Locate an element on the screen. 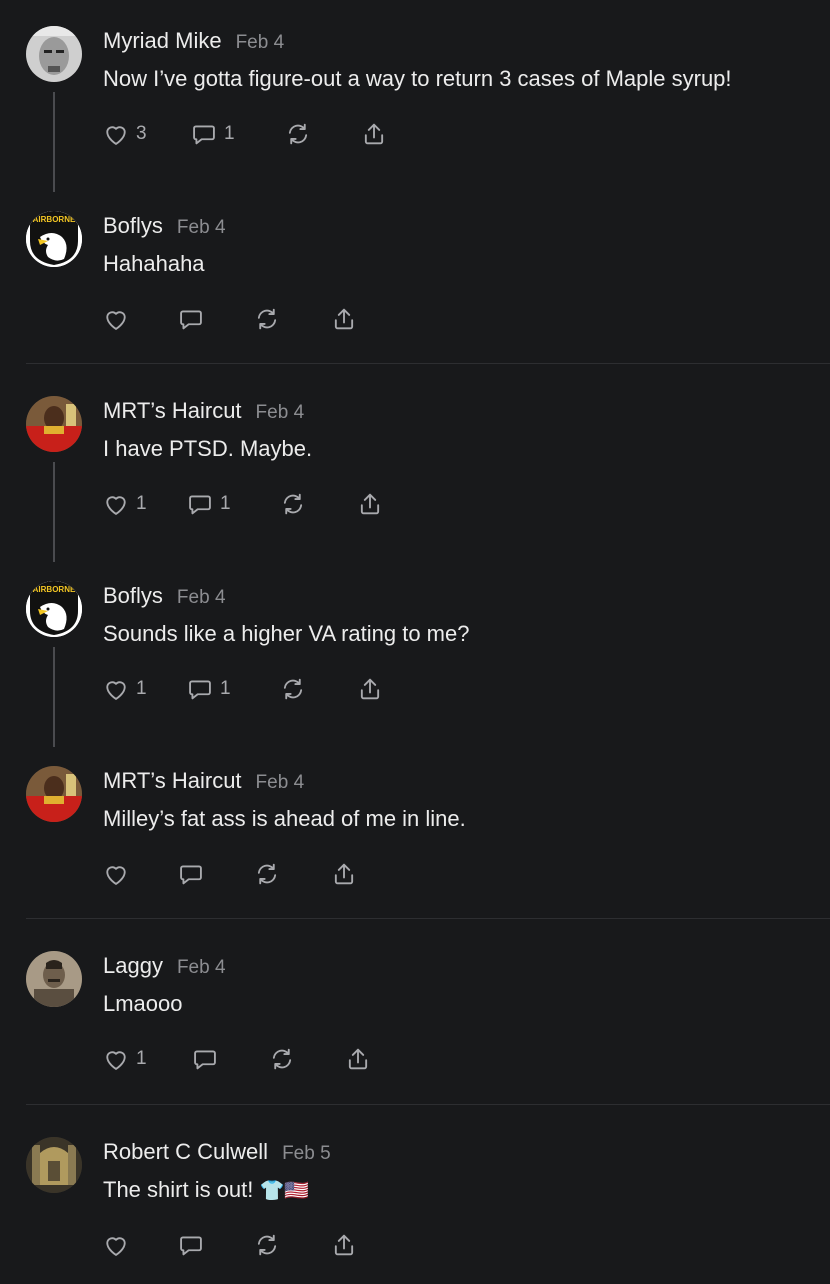  like-count: 1 is located at coordinates (141, 503).